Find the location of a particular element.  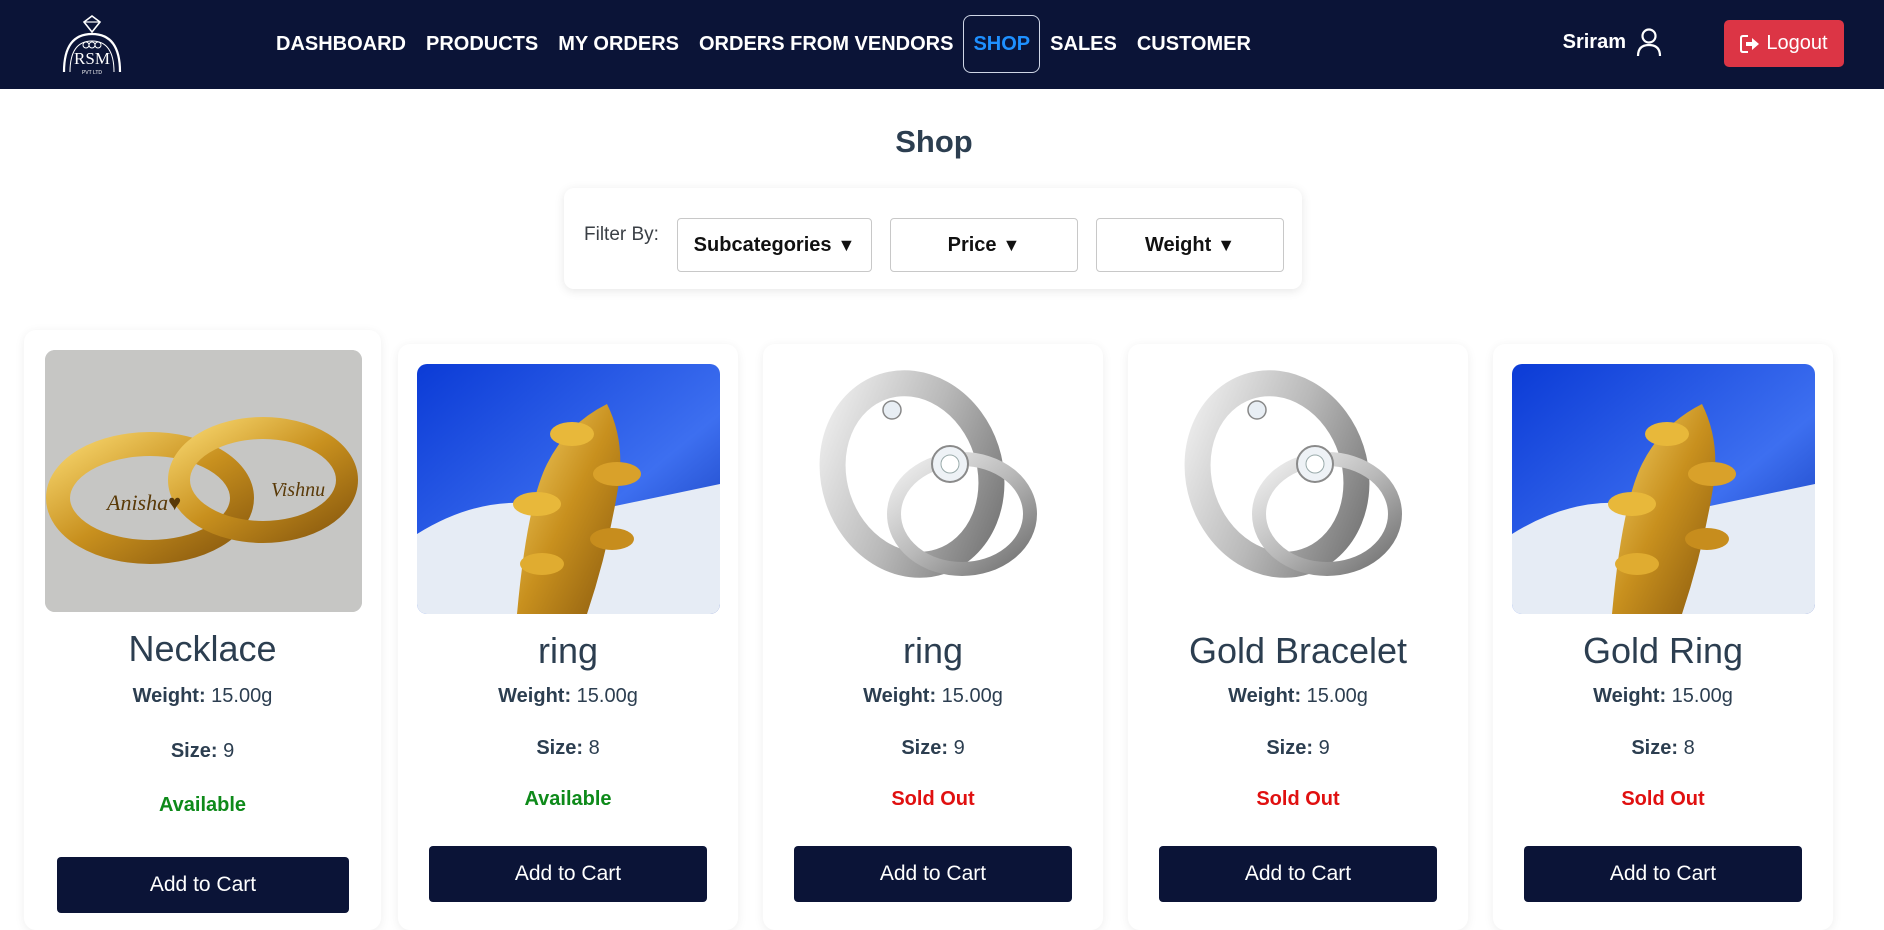

product-name: Gold Bracelet is located at coordinates (1298, 650).